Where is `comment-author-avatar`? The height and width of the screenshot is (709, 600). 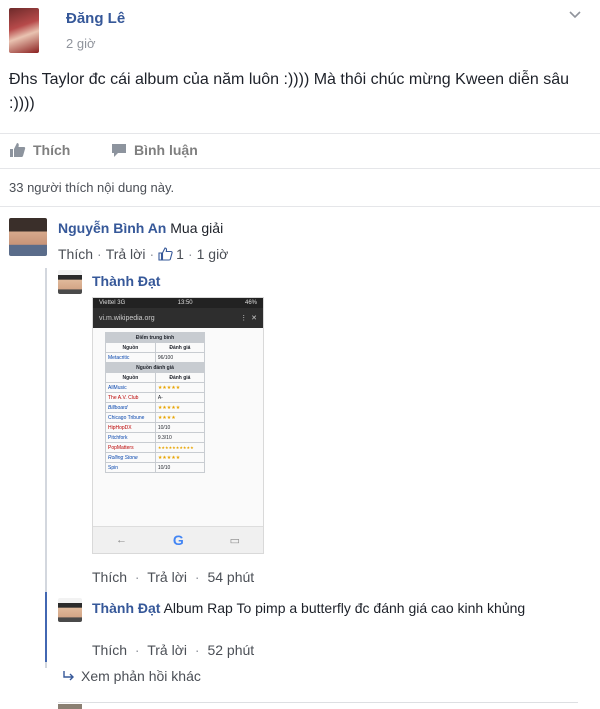 comment-author-avatar is located at coordinates (28, 237).